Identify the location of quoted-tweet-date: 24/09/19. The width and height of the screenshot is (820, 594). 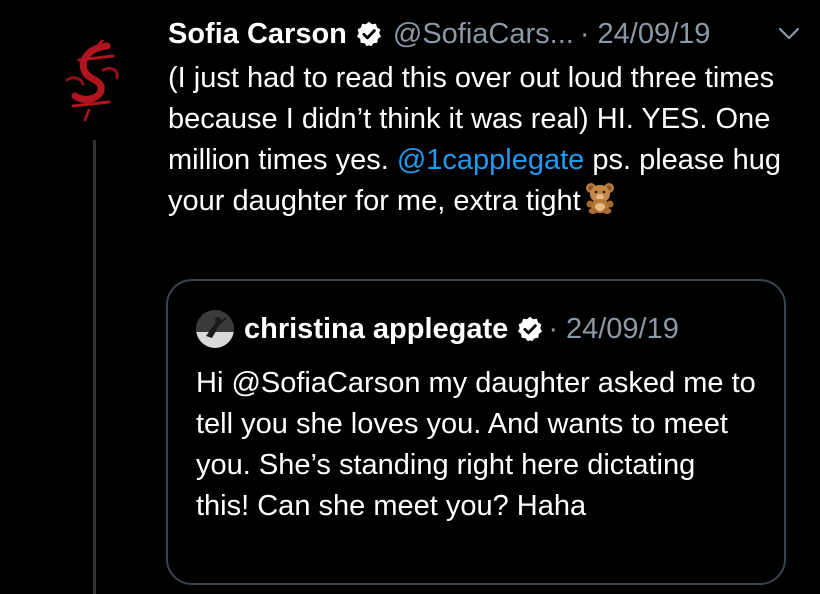
(622, 328).